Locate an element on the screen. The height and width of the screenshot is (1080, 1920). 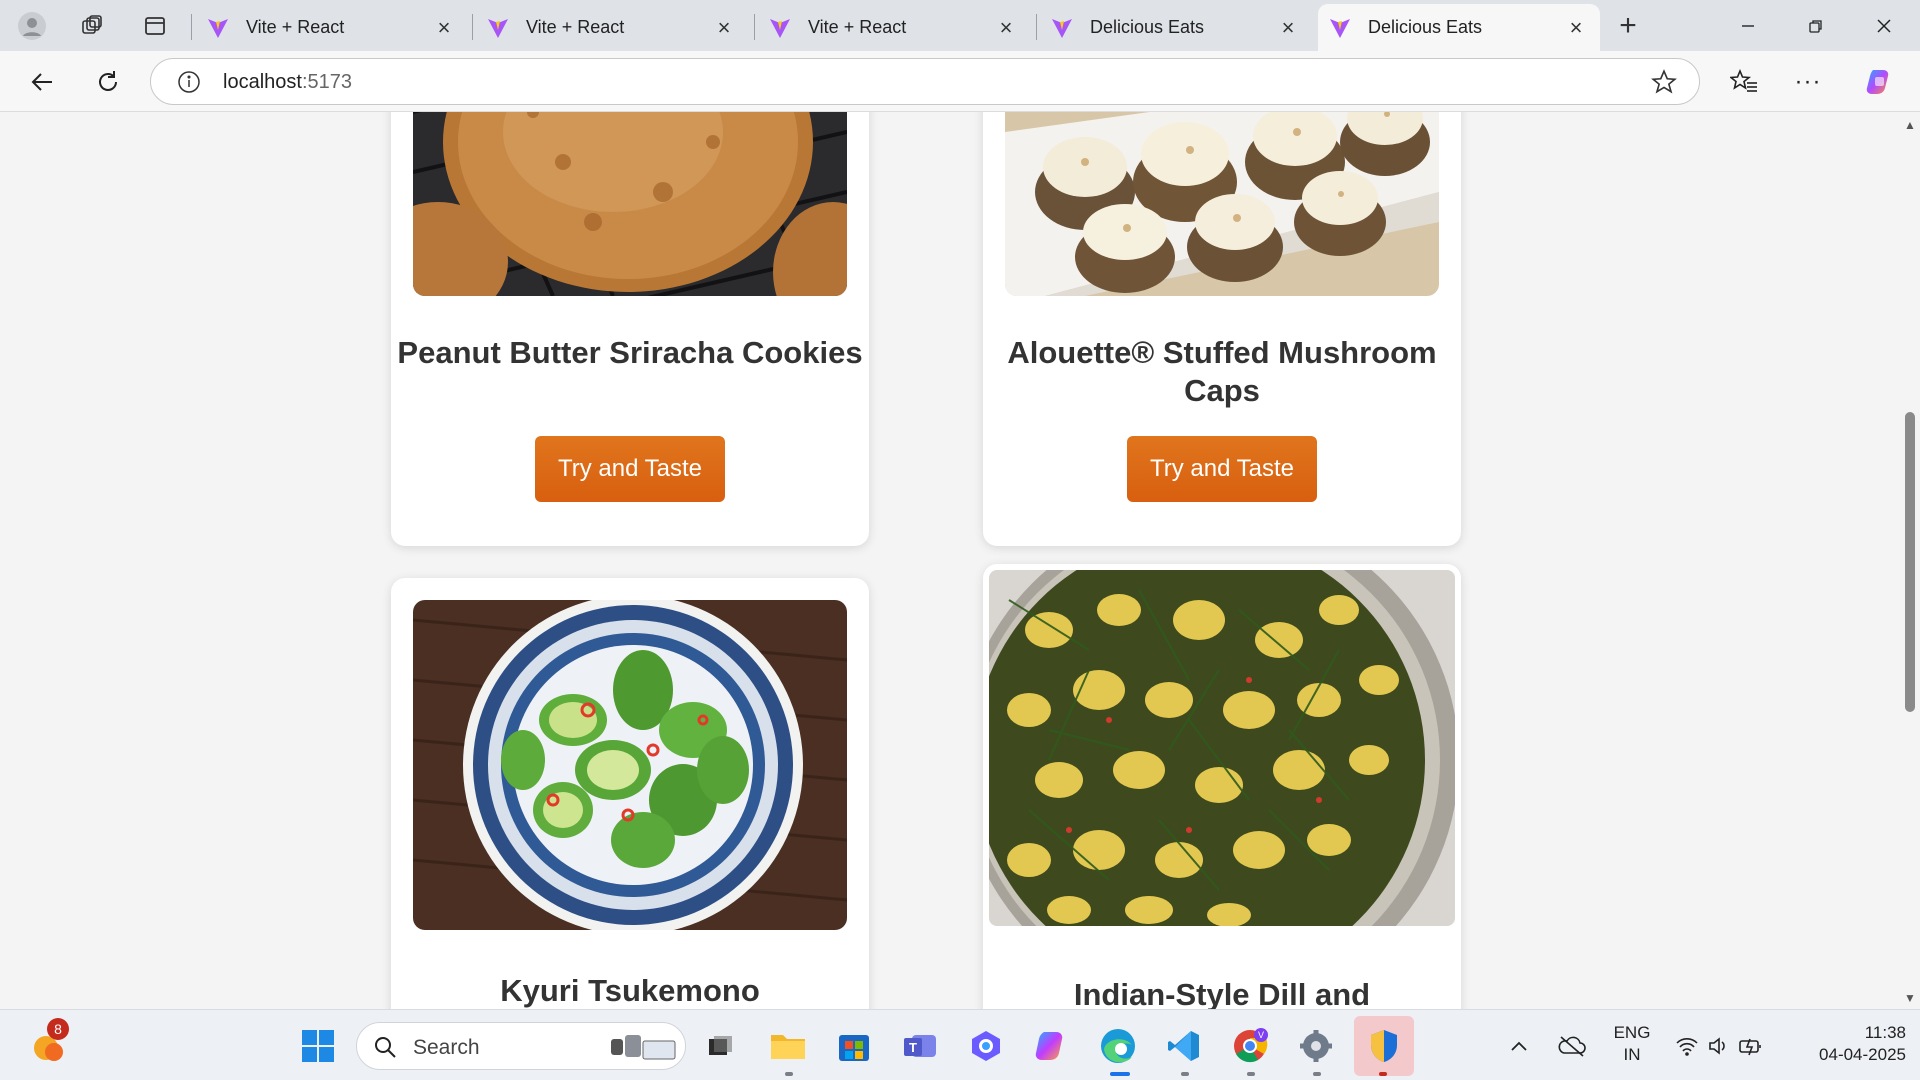
tab-delicious-eats-1: Delicious Eats × is located at coordinates (1176, 27).